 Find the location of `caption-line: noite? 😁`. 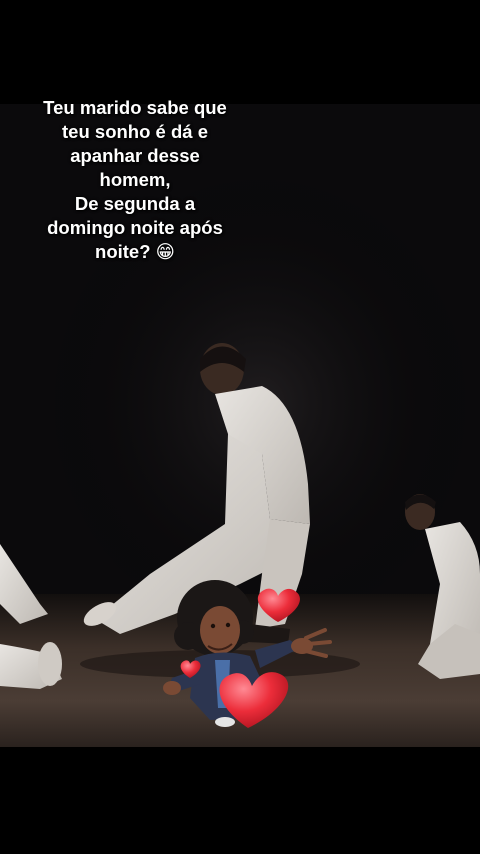

caption-line: noite? 😁 is located at coordinates (135, 251).